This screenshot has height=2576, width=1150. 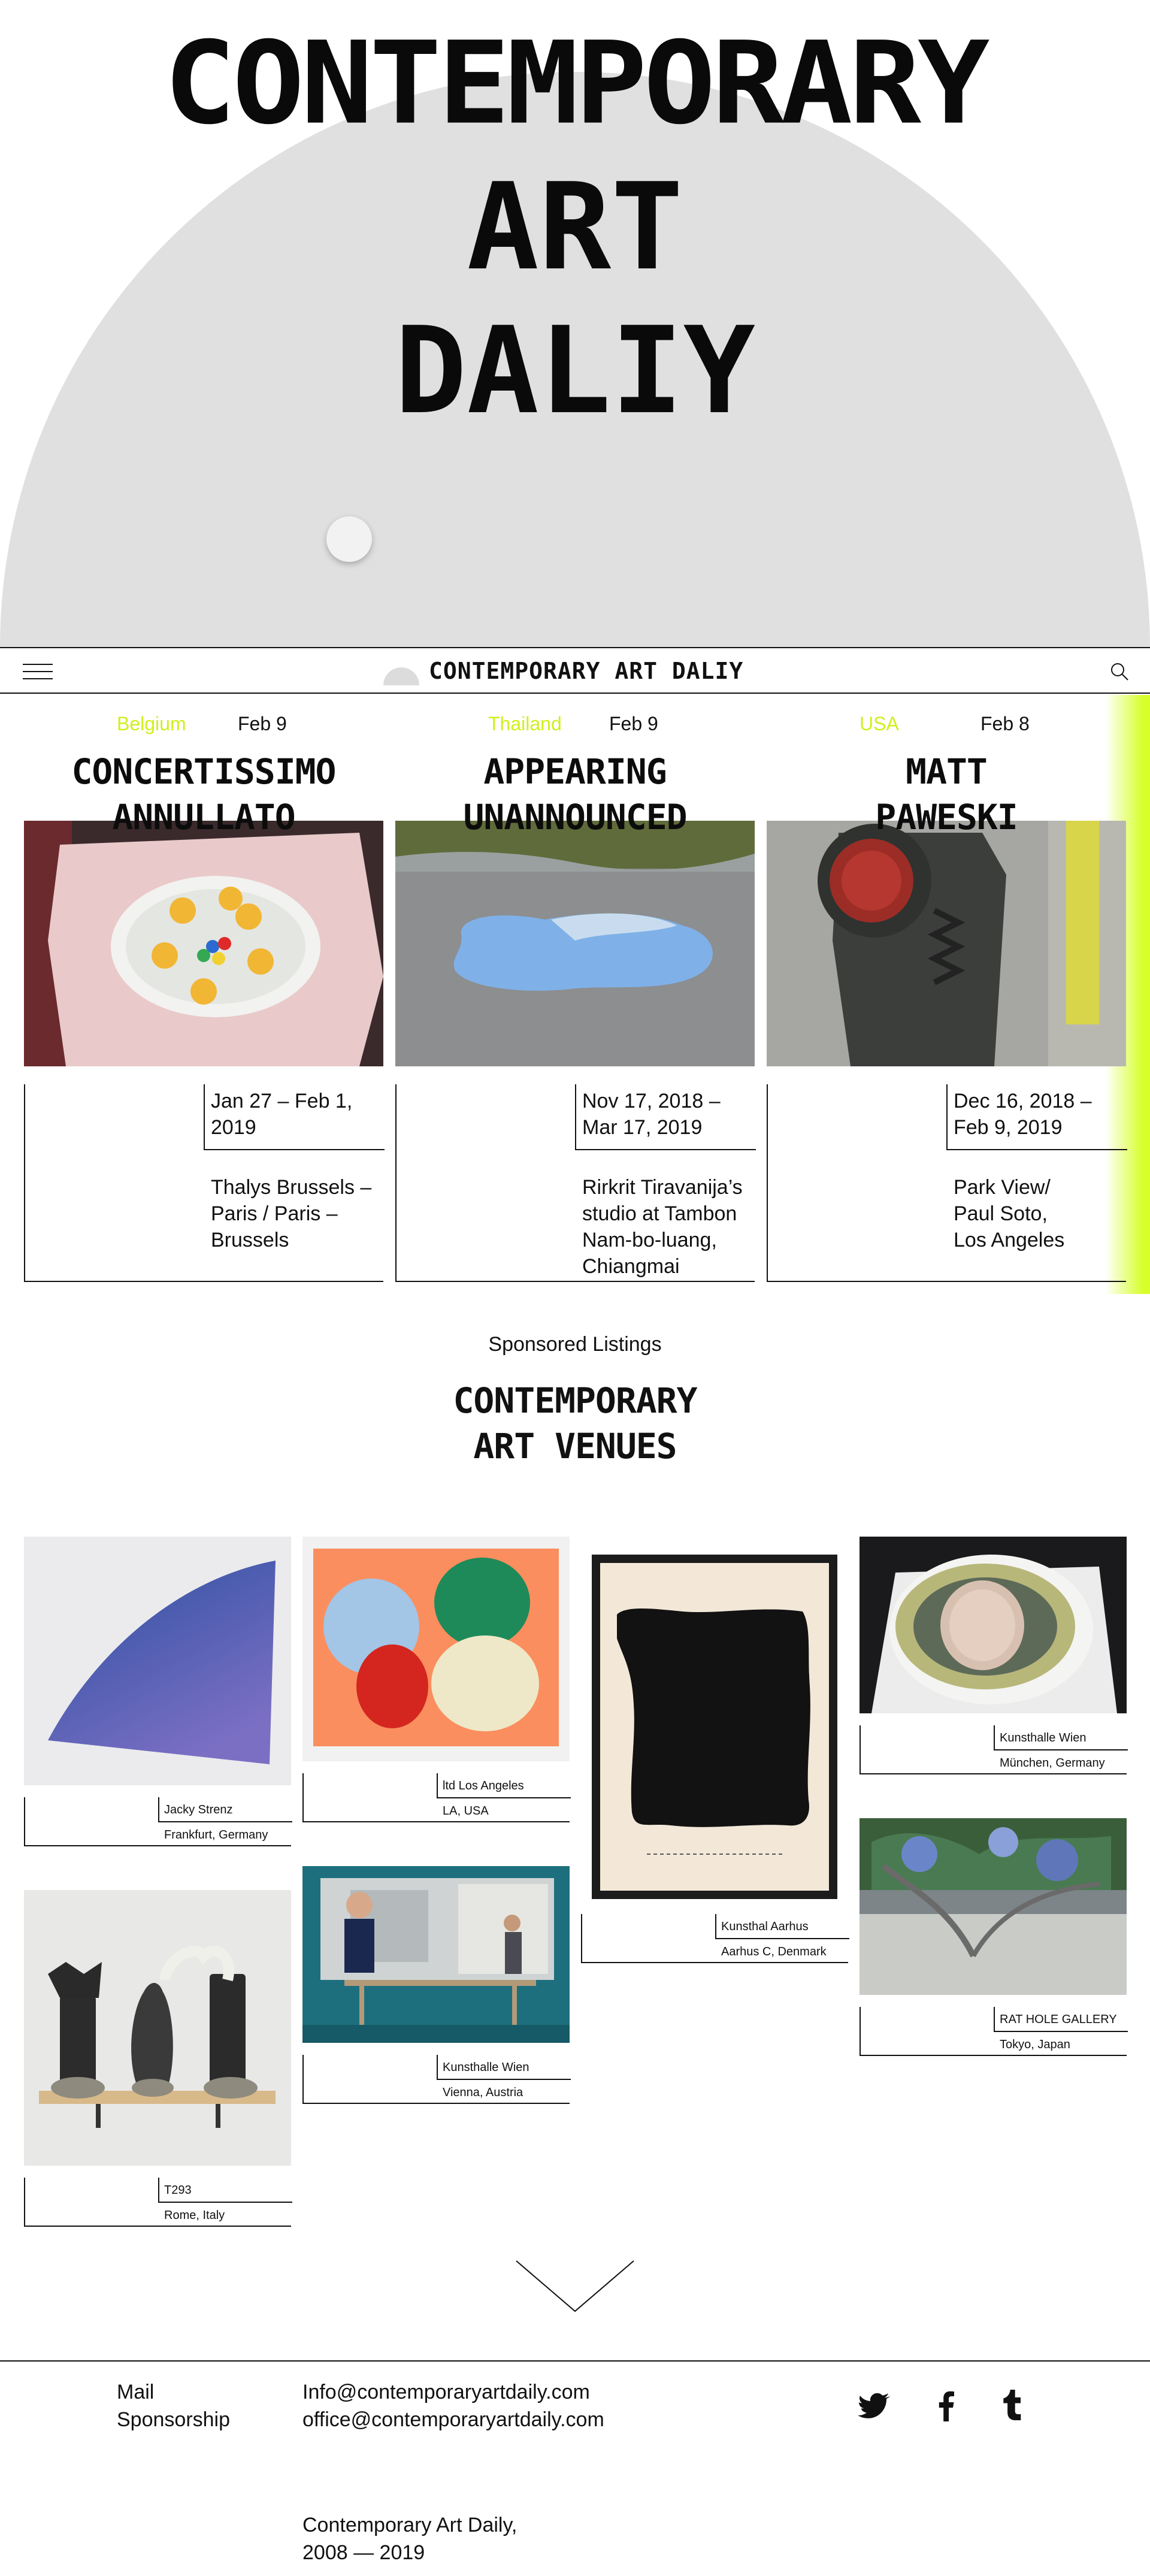 I want to click on footer-sponsorship-email: office@contemporaryartdaily.com, so click(x=453, y=2419).